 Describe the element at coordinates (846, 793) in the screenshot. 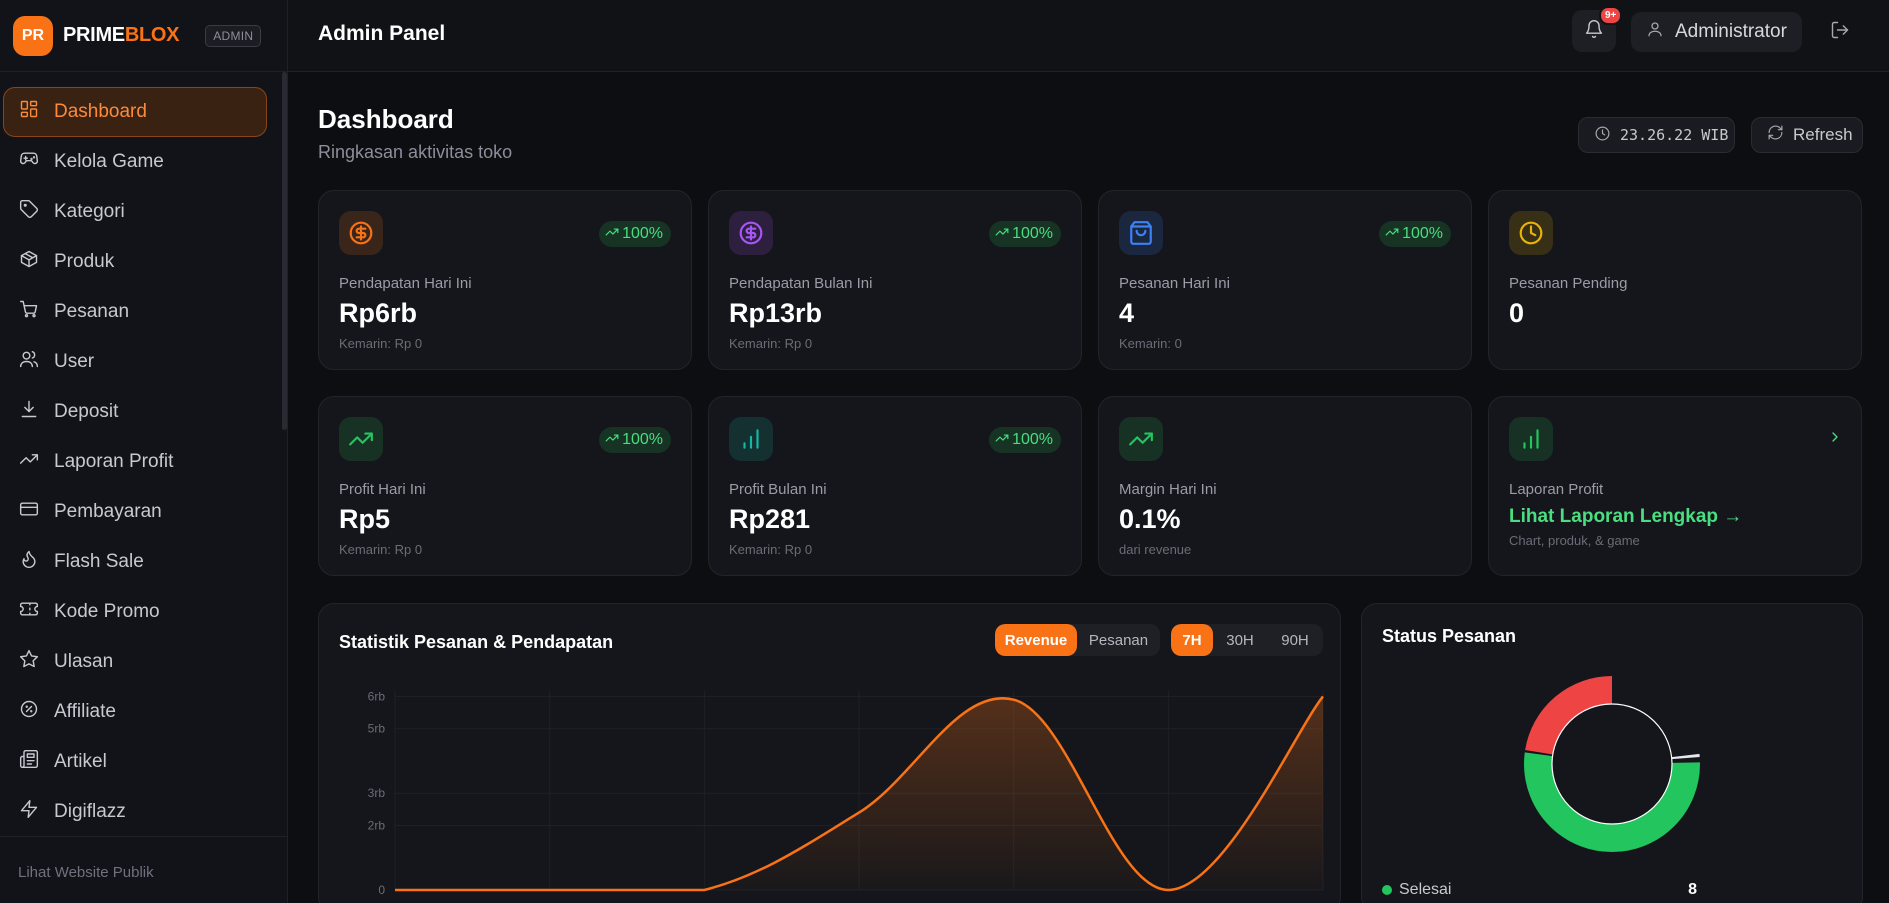

I see `revenue-chart: 0 2rb 3rb 5rb 6rb` at that location.